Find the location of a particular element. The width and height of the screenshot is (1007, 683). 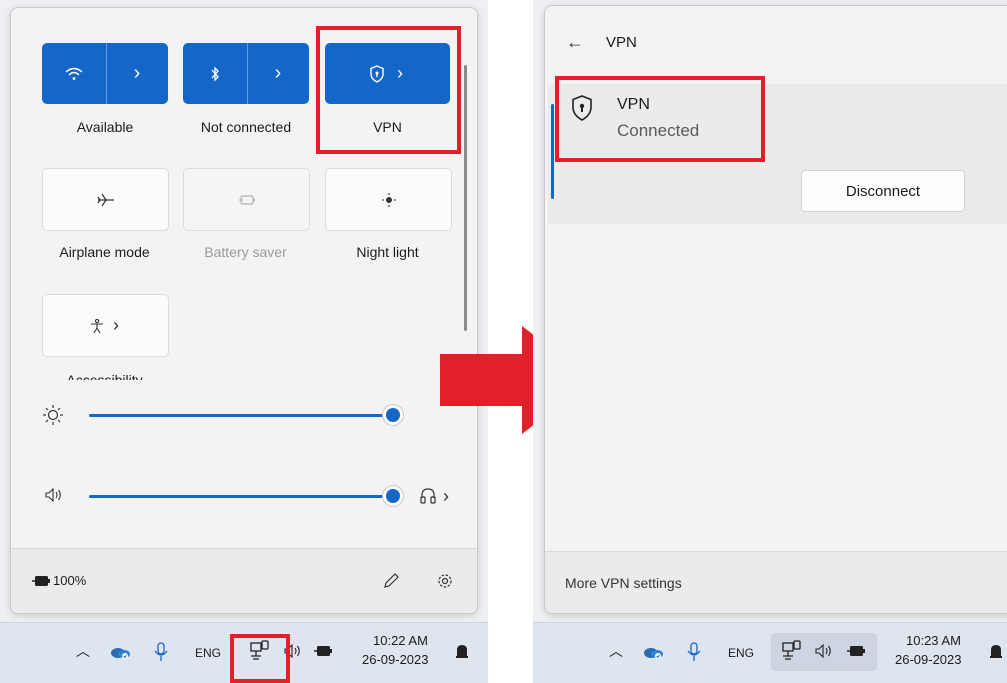

taskbar: ︿ ENG 10:23 AM 26-09-2023 is located at coordinates (770, 652).